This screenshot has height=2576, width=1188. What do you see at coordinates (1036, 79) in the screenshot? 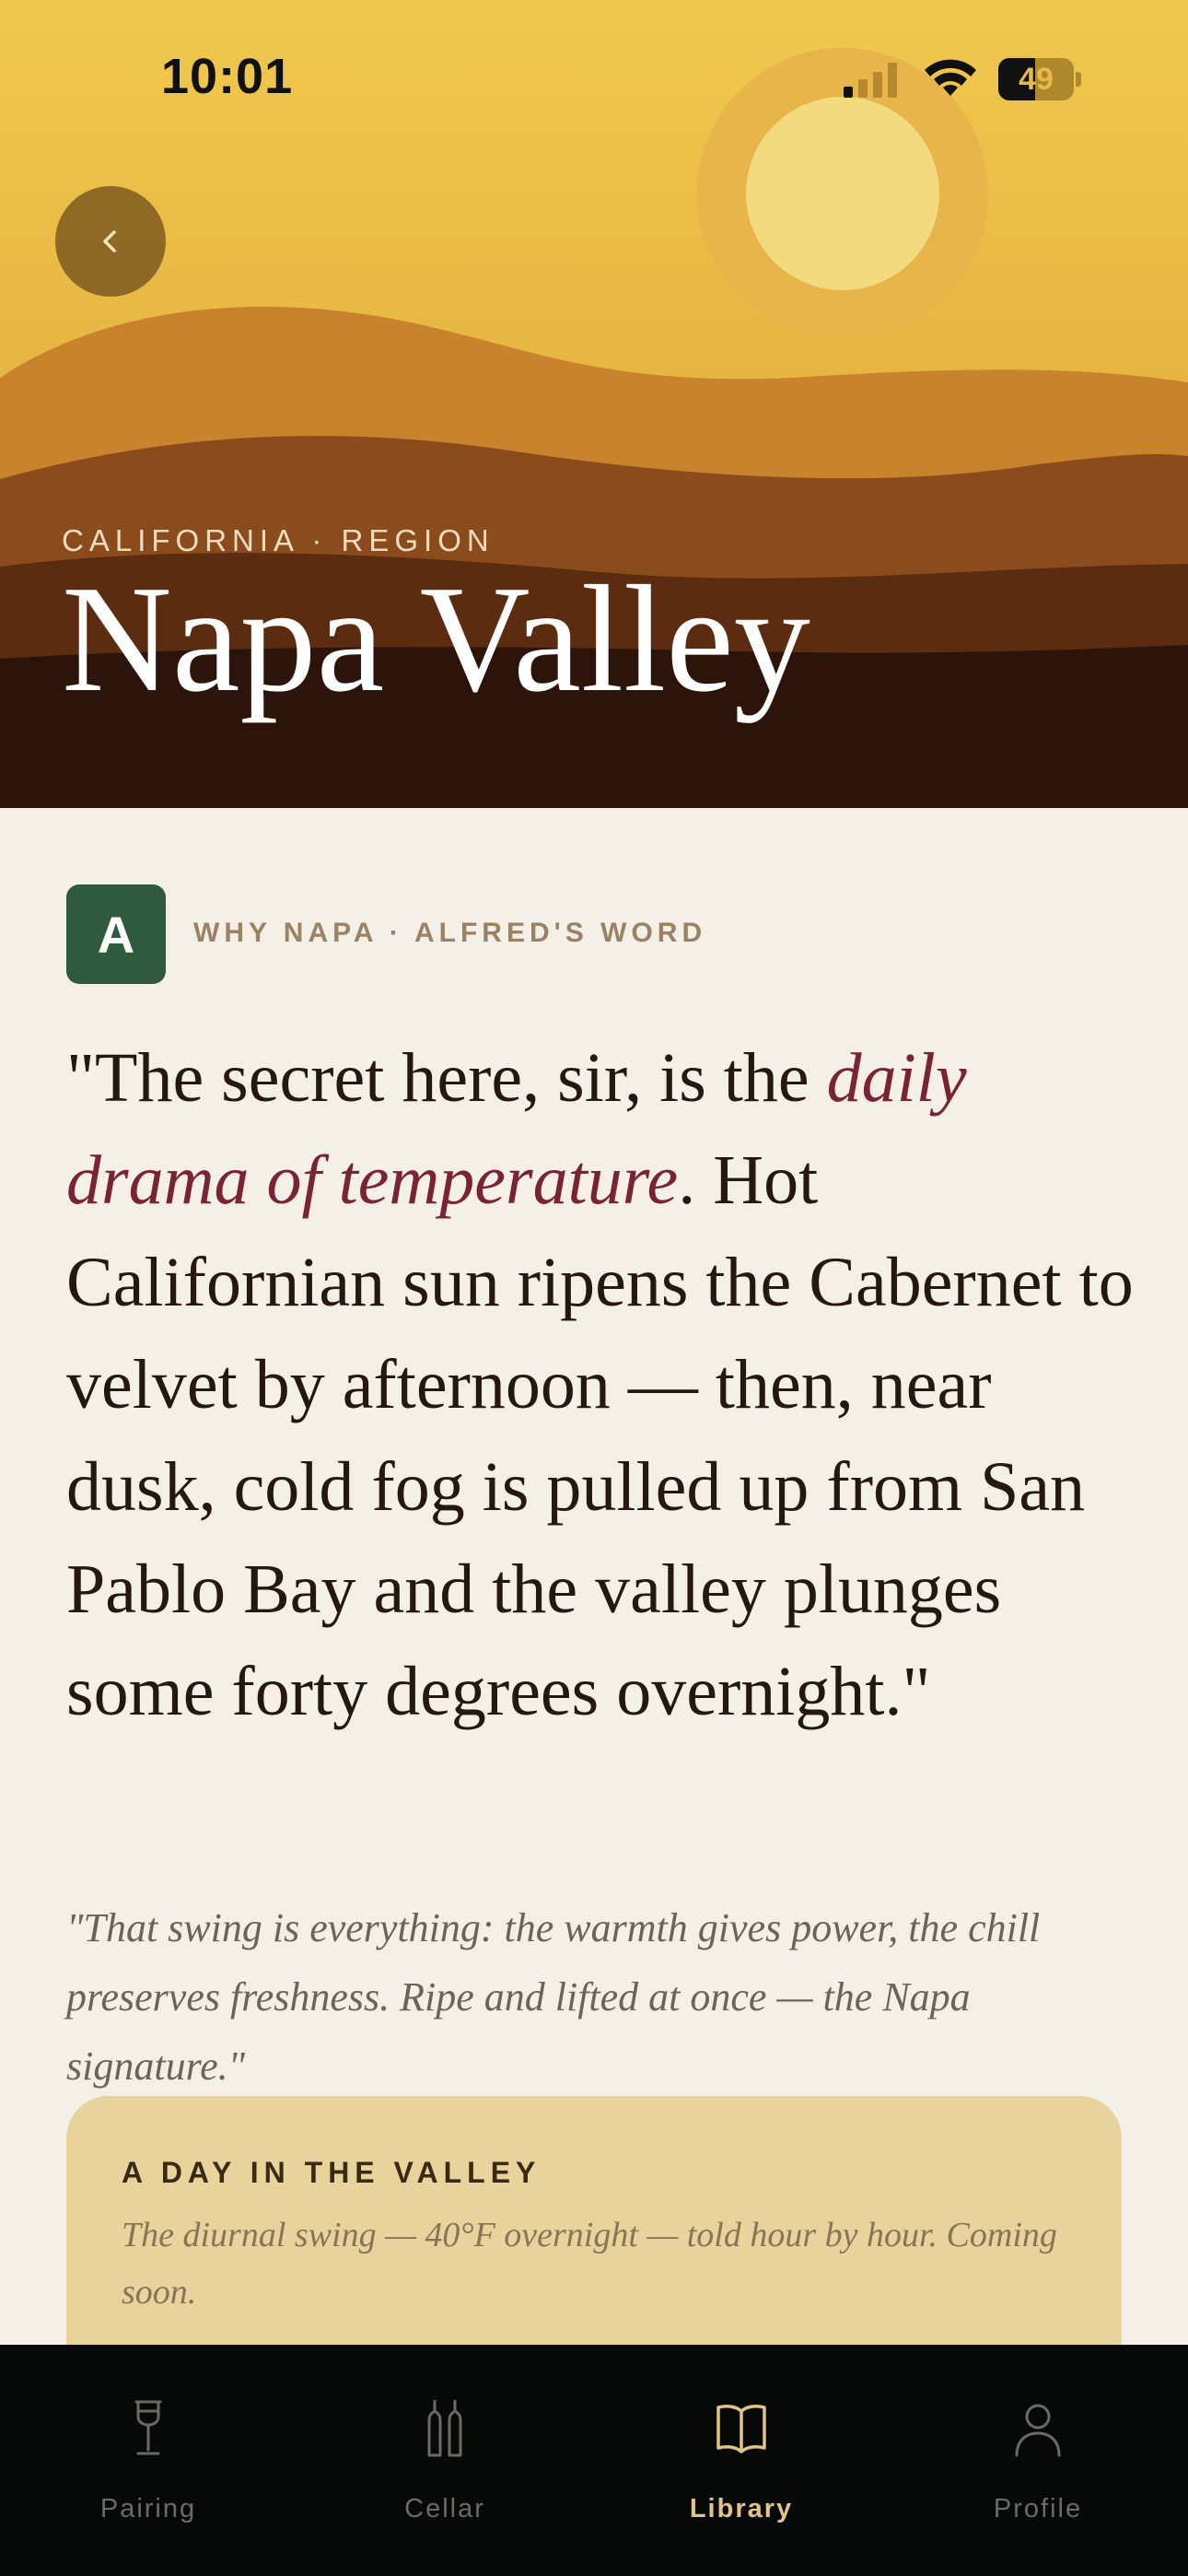
I see `battery-percent: 49` at bounding box center [1036, 79].